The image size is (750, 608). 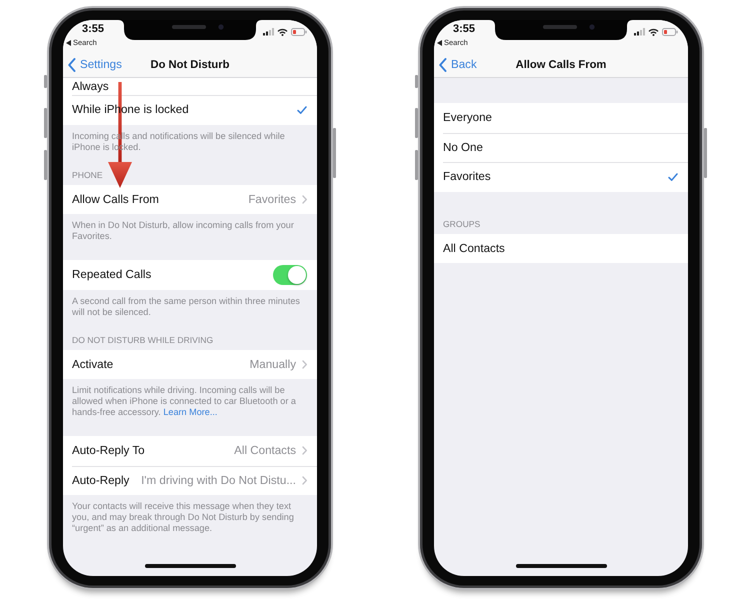 What do you see at coordinates (561, 64) in the screenshot?
I see `nav-title: Allow Calls From` at bounding box center [561, 64].